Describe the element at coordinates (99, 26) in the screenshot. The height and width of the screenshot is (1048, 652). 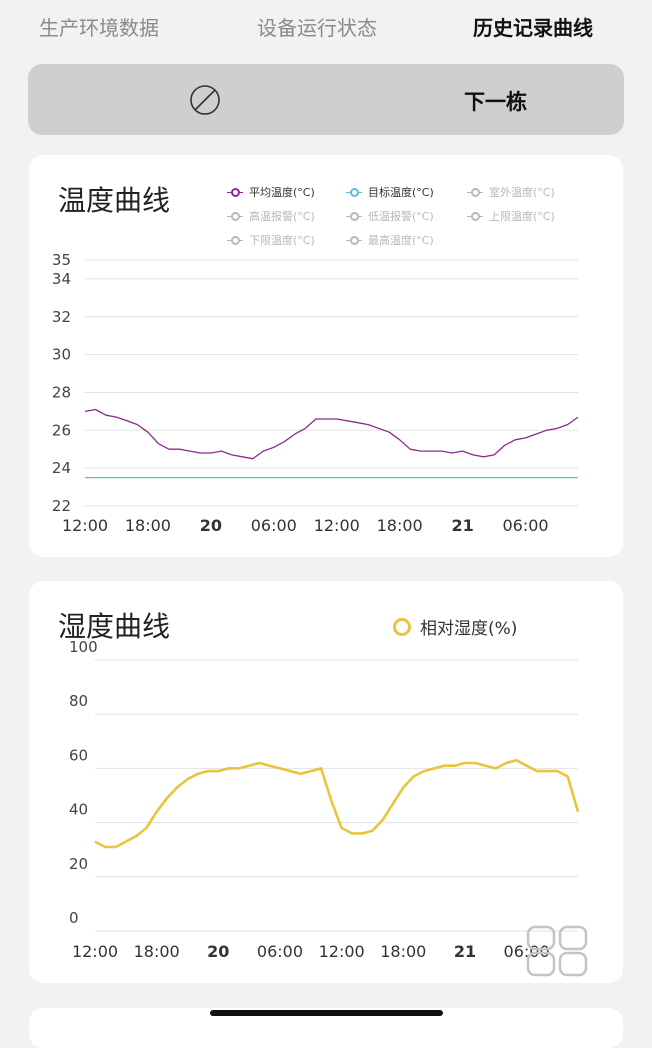
I see `tab-production-environment: 生产环境数据` at that location.